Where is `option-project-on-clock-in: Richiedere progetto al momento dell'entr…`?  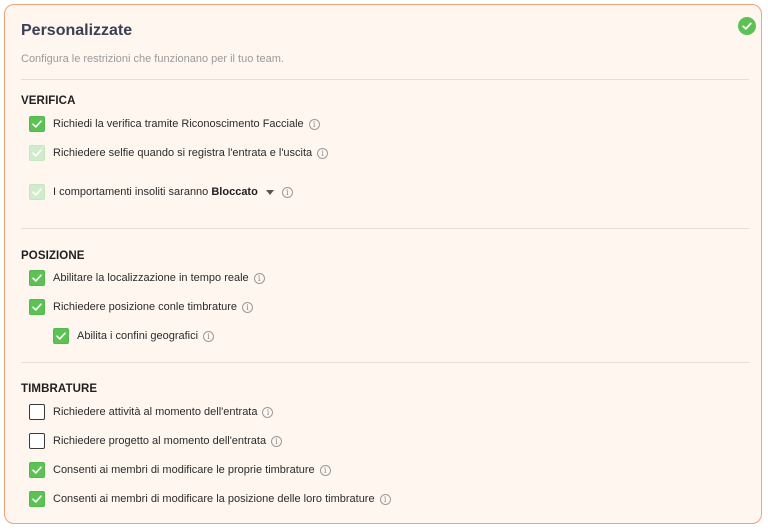
option-project-on-clock-in: Richiedere progetto al momento dell'entr… is located at coordinates (156, 441).